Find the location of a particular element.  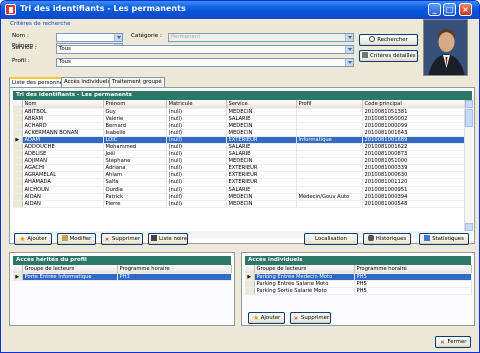

table-row: AHAMADA Salfa (null) EXTERIEUR 2010081001120 is located at coordinates (238, 182).